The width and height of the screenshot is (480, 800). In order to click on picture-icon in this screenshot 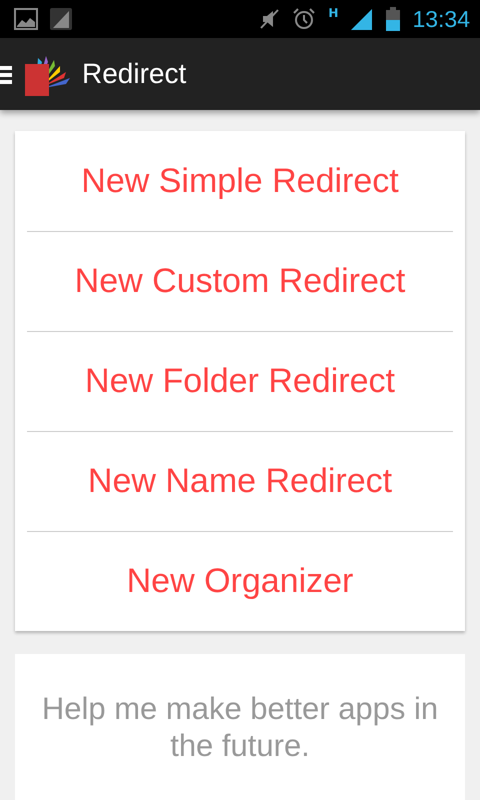, I will do `click(26, 19)`.